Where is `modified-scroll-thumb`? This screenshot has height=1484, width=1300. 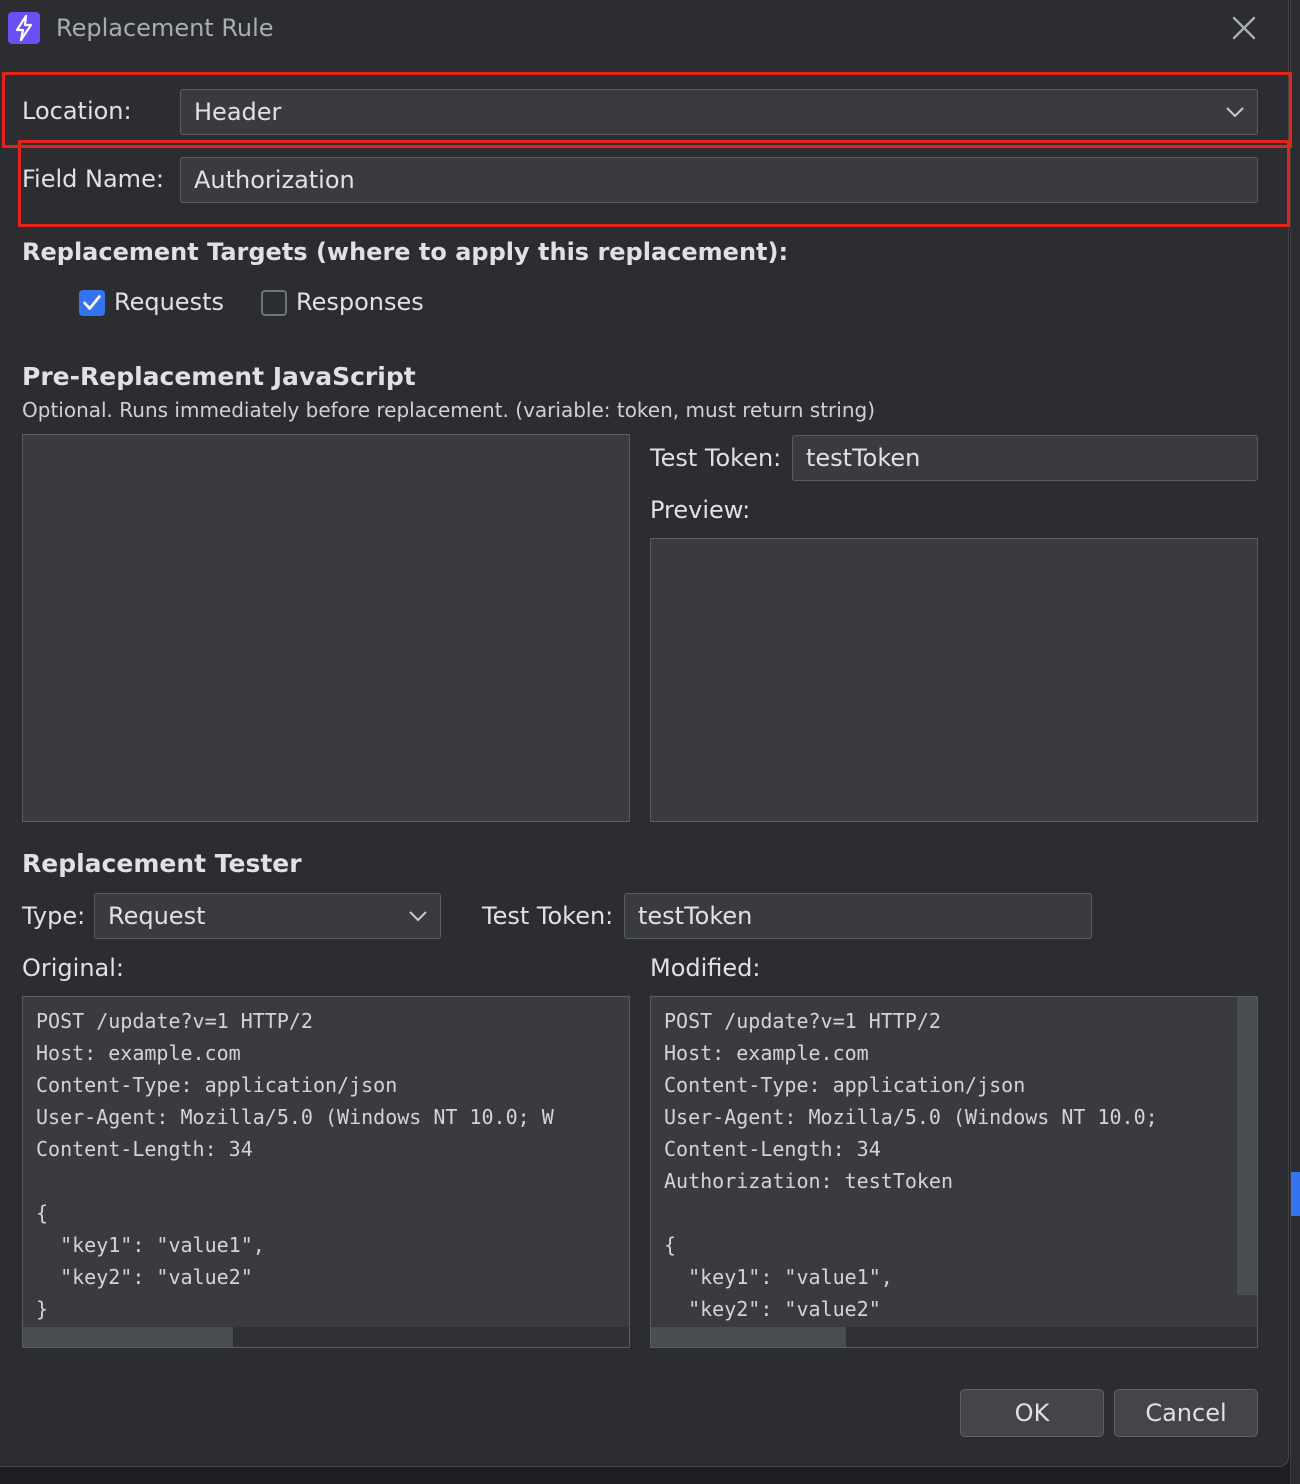 modified-scroll-thumb is located at coordinates (748, 1337).